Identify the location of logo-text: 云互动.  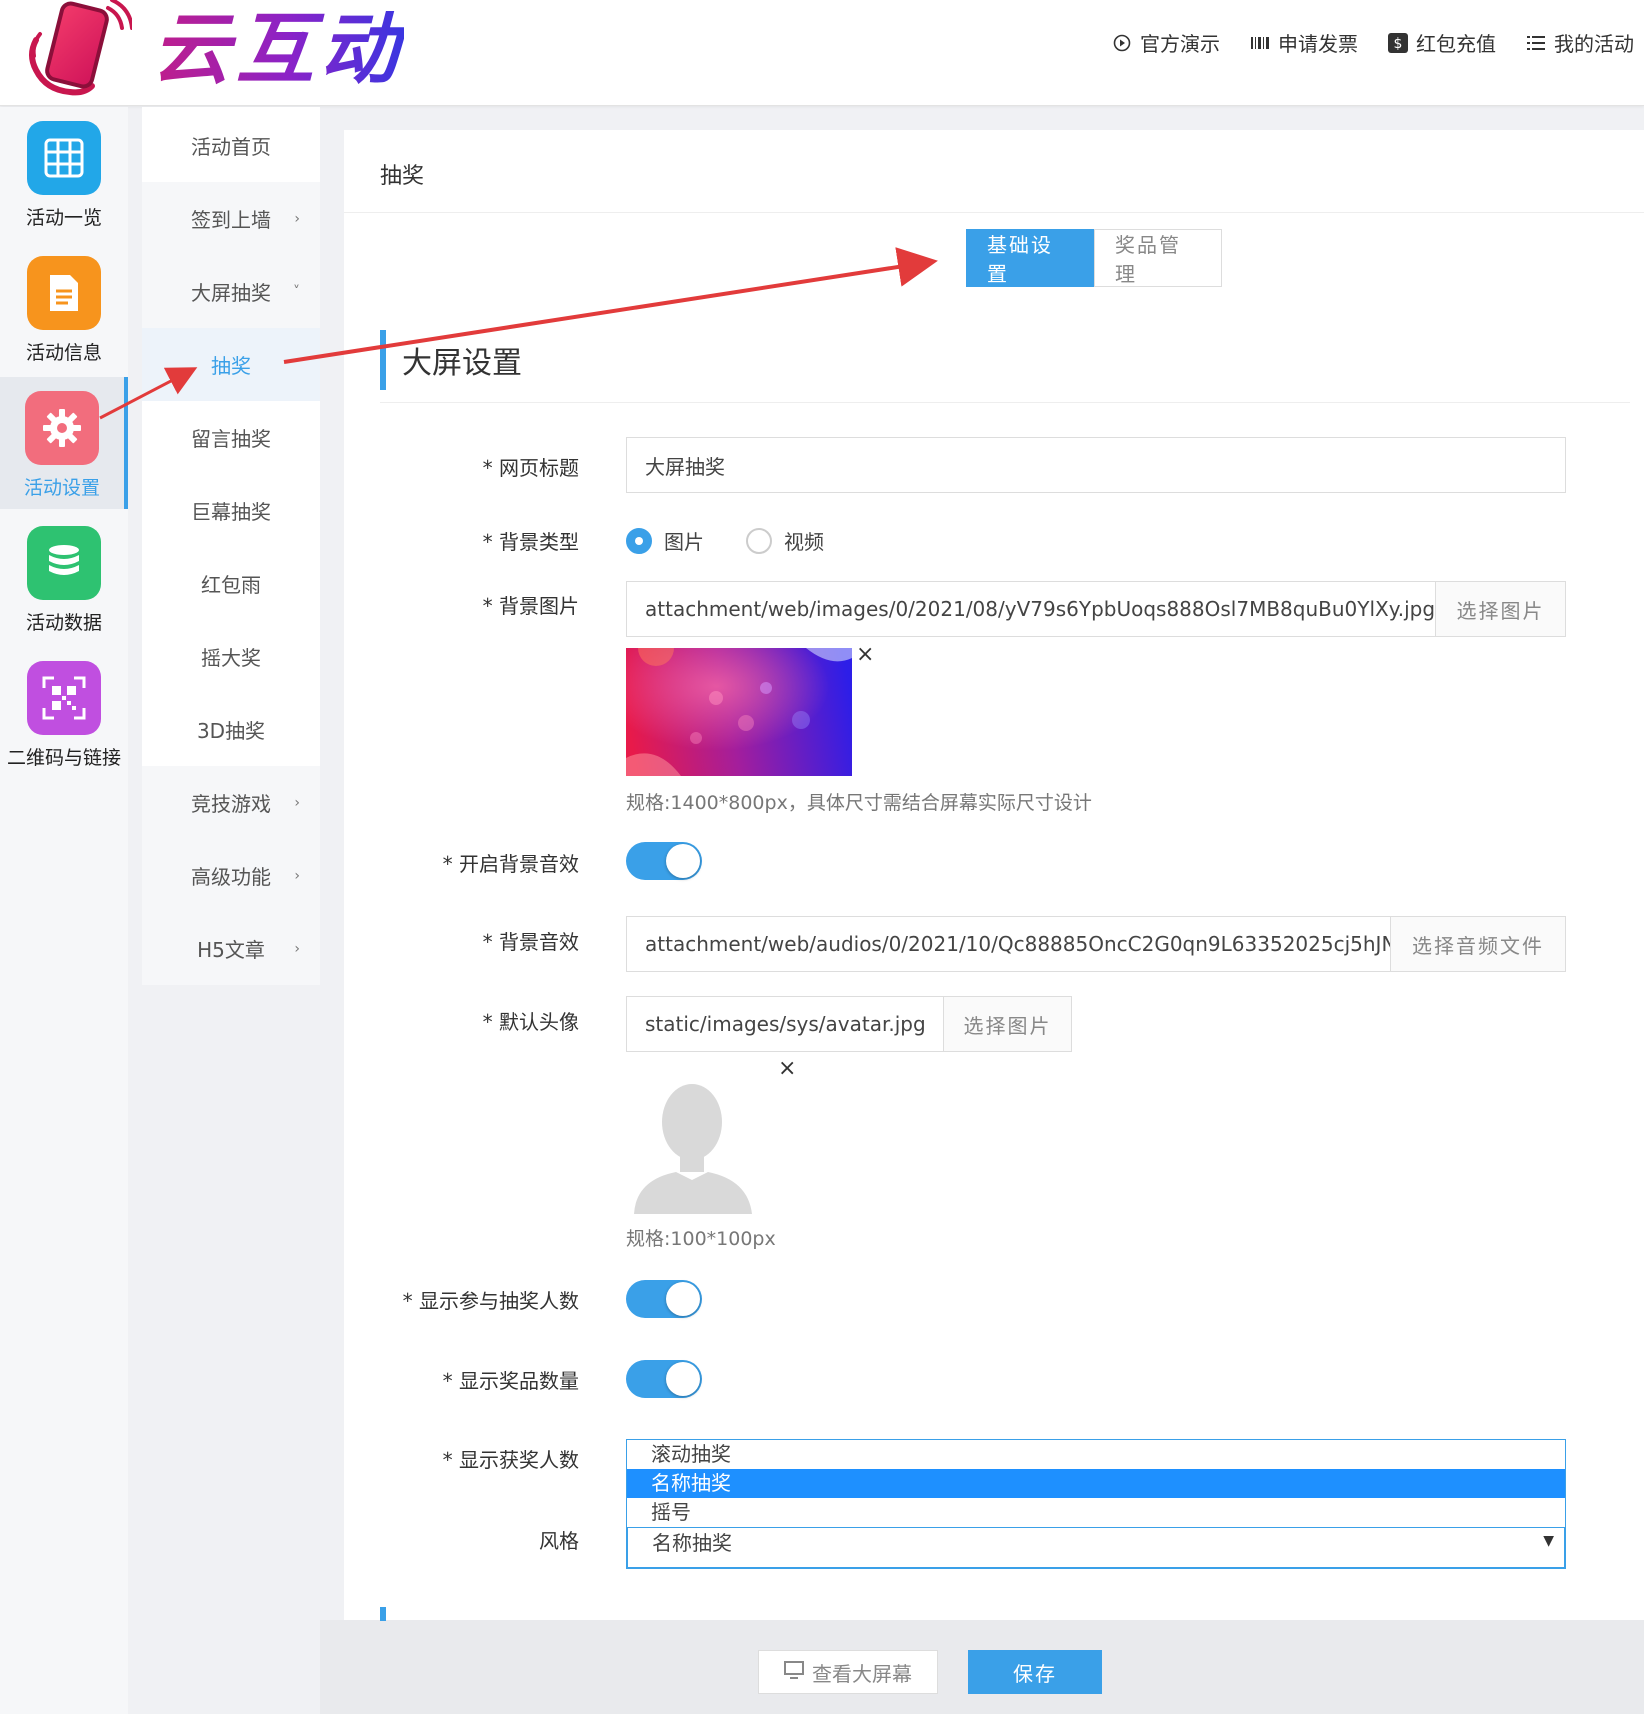
(278, 50).